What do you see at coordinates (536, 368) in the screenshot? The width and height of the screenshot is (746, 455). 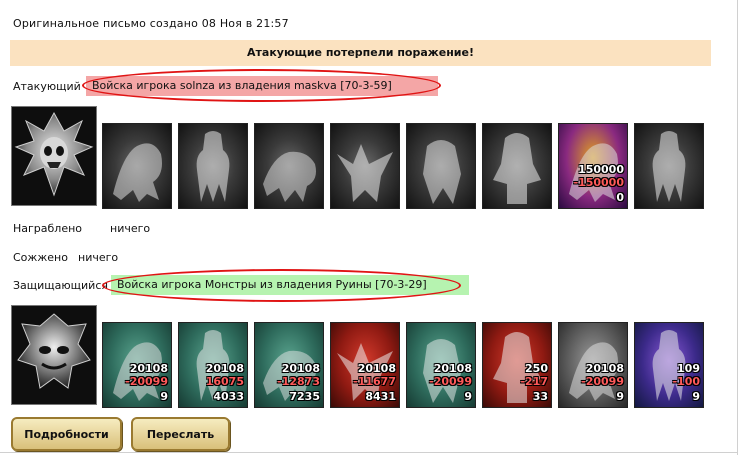 I see `unit-count: 250` at bounding box center [536, 368].